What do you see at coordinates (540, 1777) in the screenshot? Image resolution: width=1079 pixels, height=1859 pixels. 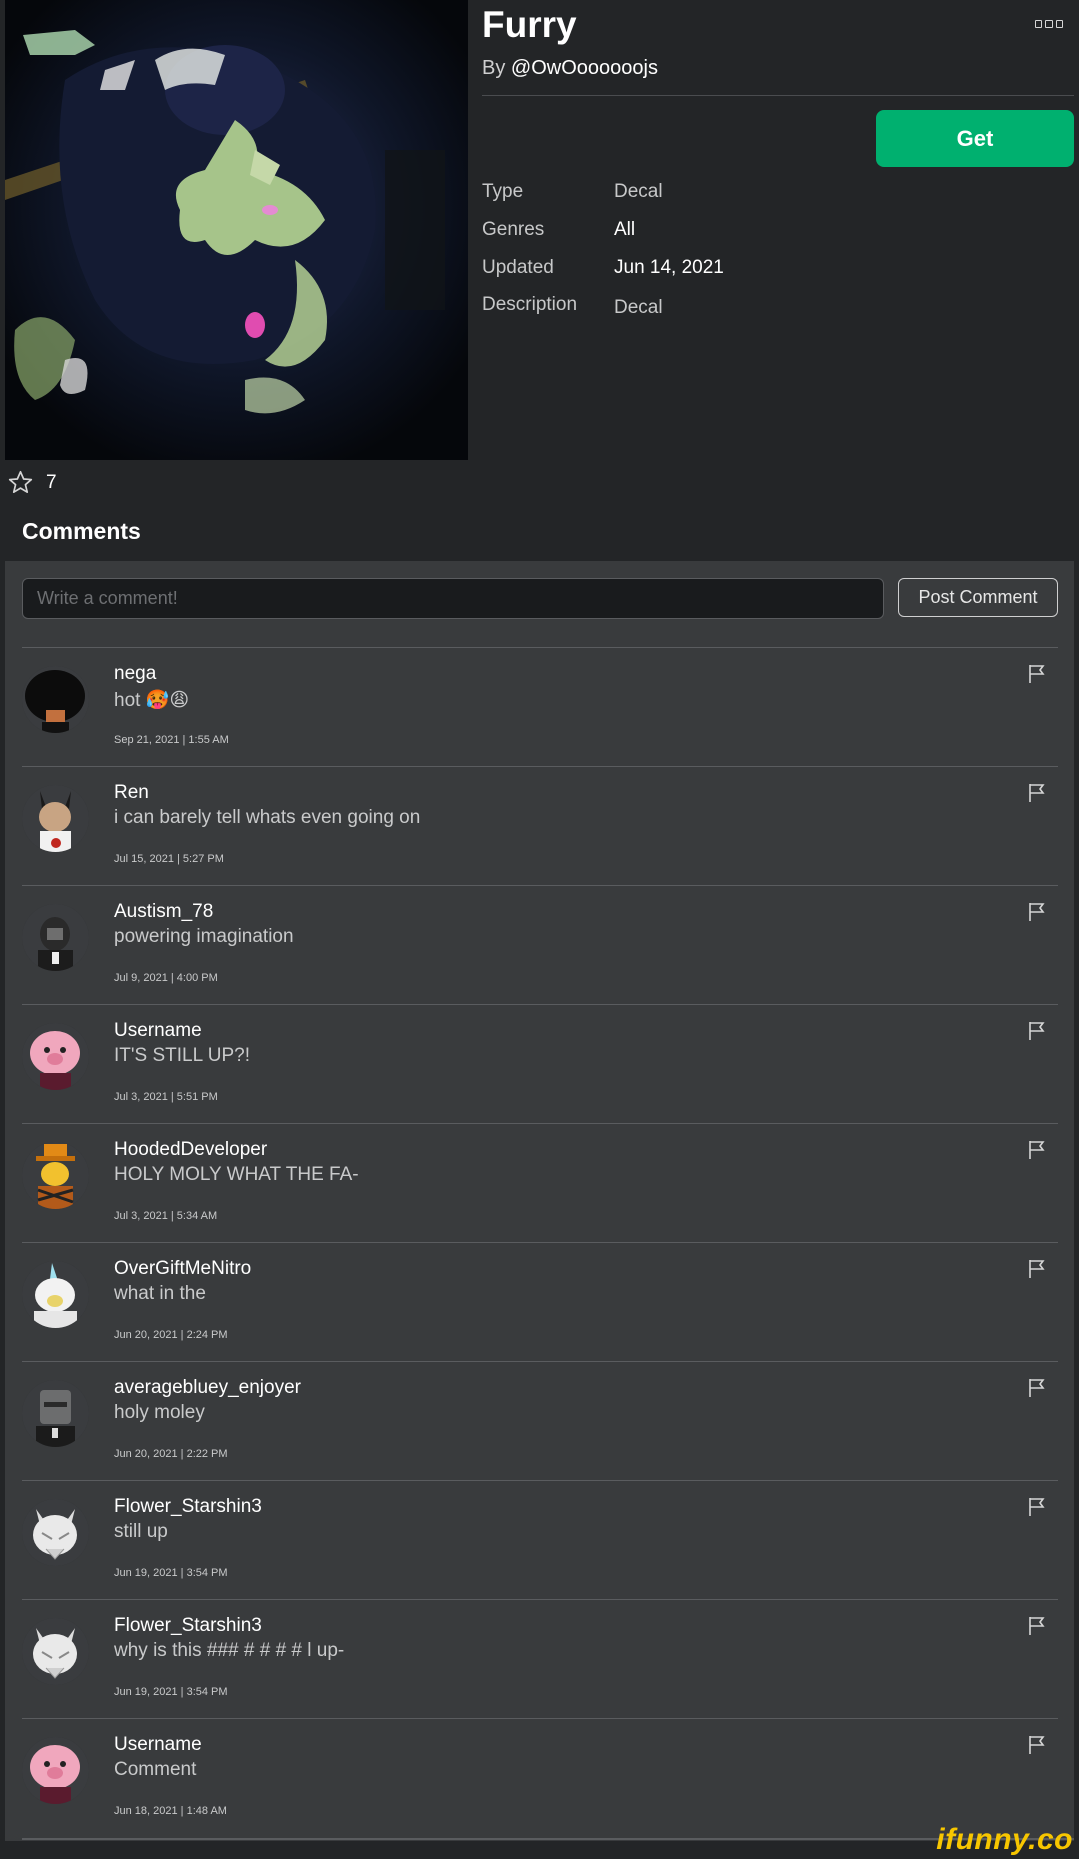 I see `comment-item: Username Comment Jun 18, 2021 | 1:48 AM` at bounding box center [540, 1777].